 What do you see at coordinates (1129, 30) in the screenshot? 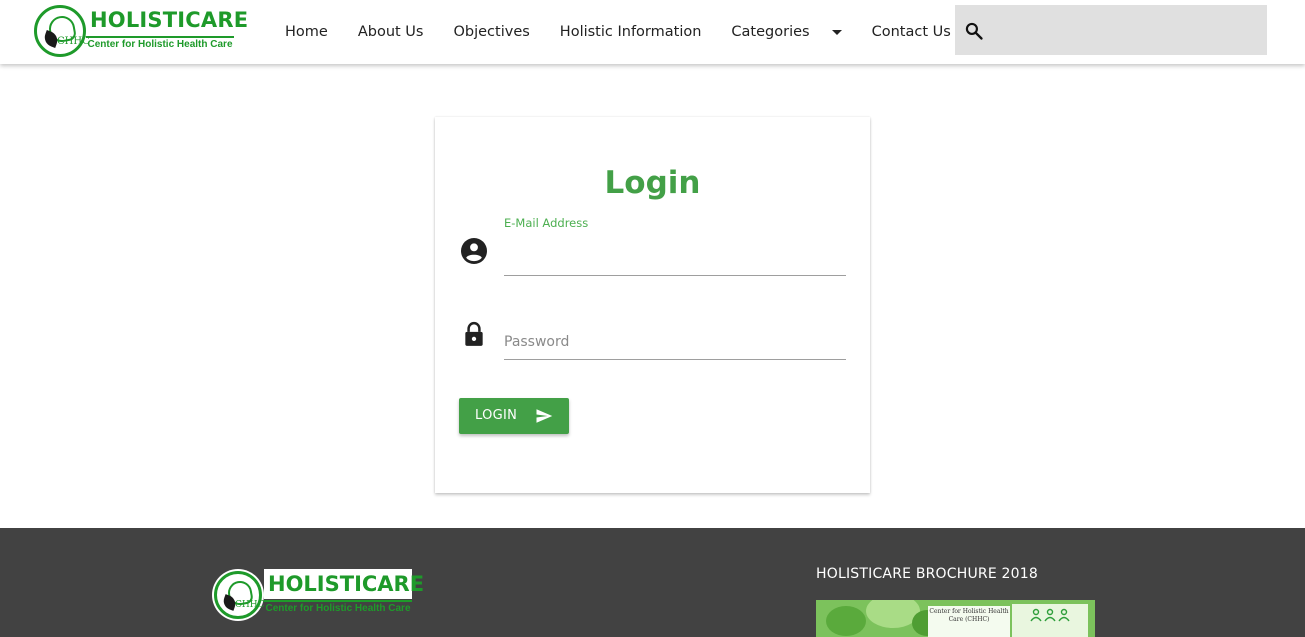
I see `search-input` at bounding box center [1129, 30].